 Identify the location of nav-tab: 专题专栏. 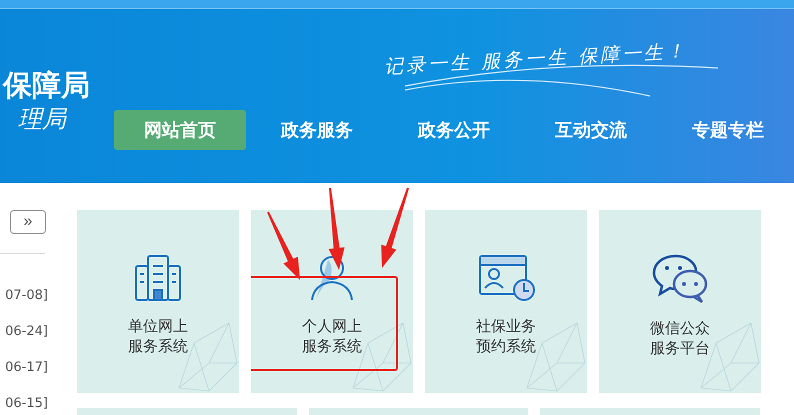
(728, 130).